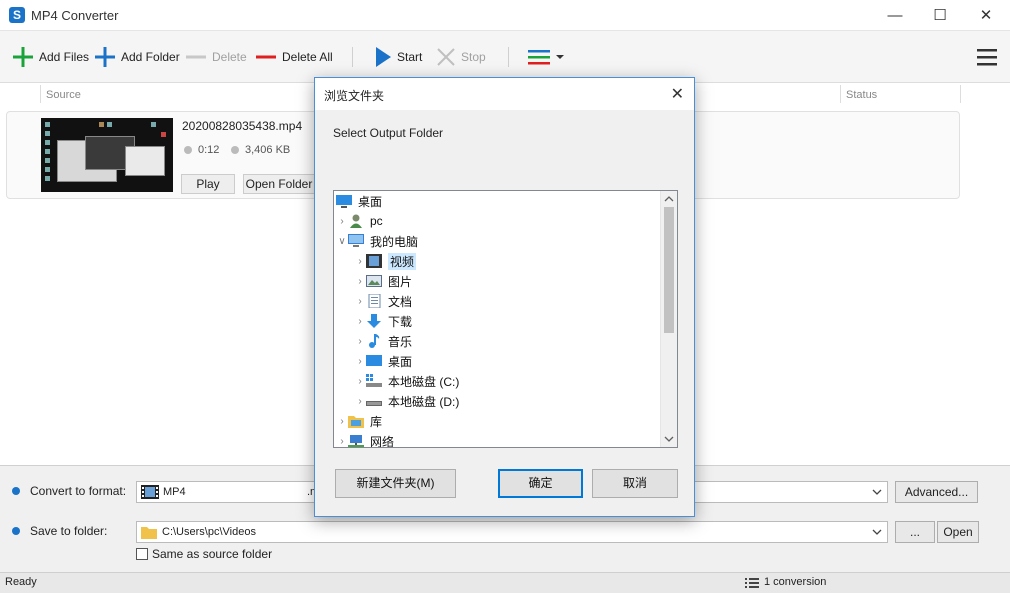 The height and width of the screenshot is (593, 1010). Describe the element at coordinates (107, 155) in the screenshot. I see `video-thumbnail` at that location.